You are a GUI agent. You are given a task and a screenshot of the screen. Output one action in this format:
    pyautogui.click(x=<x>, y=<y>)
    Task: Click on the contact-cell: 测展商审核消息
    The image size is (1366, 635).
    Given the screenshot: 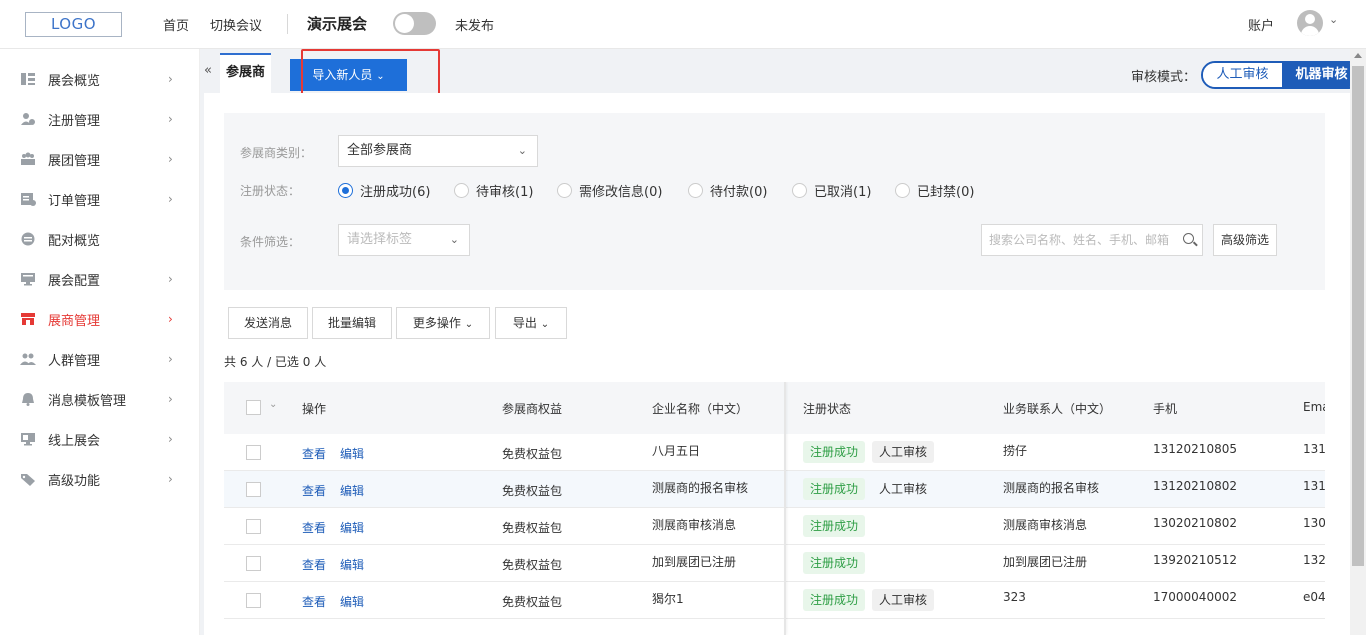 What is the action you would take?
    pyautogui.click(x=1045, y=525)
    